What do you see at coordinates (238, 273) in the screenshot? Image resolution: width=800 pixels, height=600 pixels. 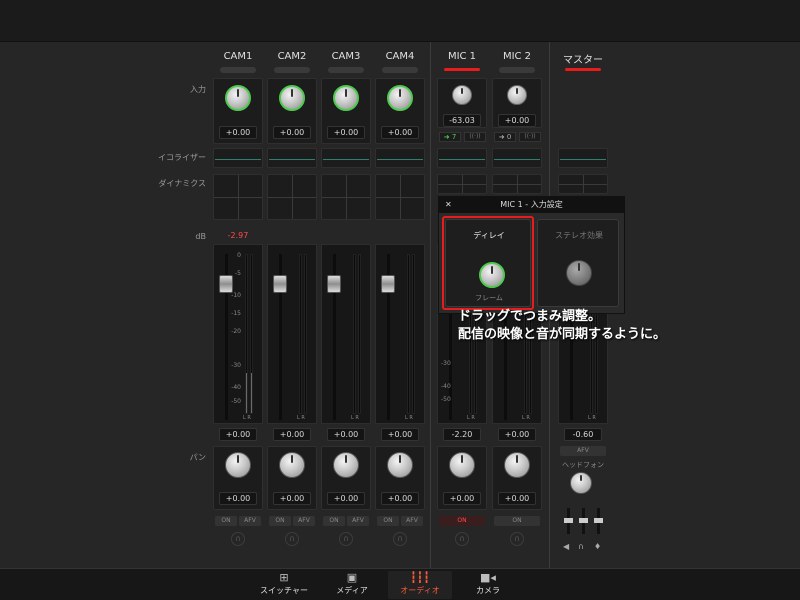 I see `fader-scale-label: -5` at bounding box center [238, 273].